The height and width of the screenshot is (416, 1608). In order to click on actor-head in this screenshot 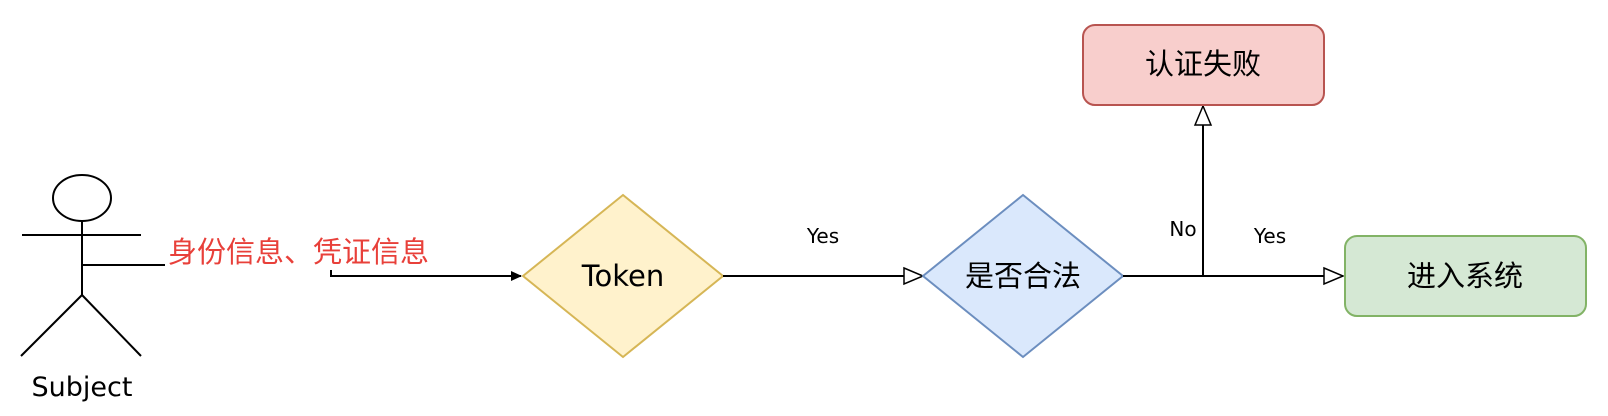, I will do `click(82, 198)`.